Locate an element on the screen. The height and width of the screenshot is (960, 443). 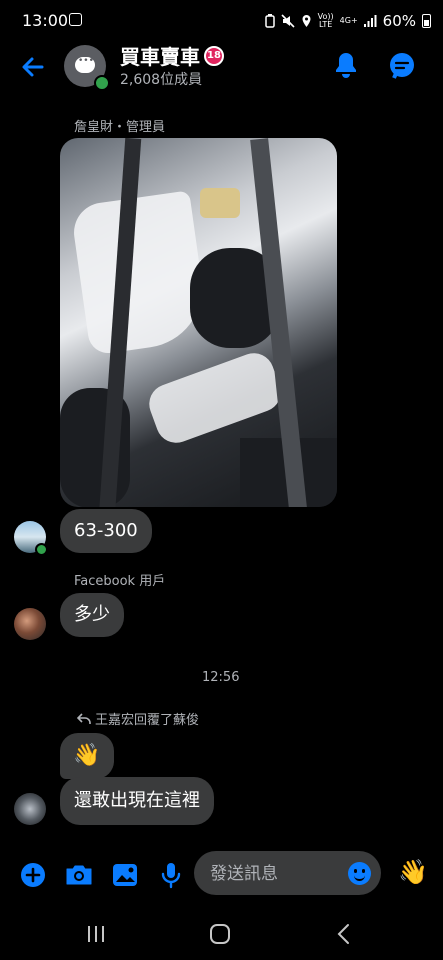
group-name: 買車賣車 is located at coordinates (160, 57).